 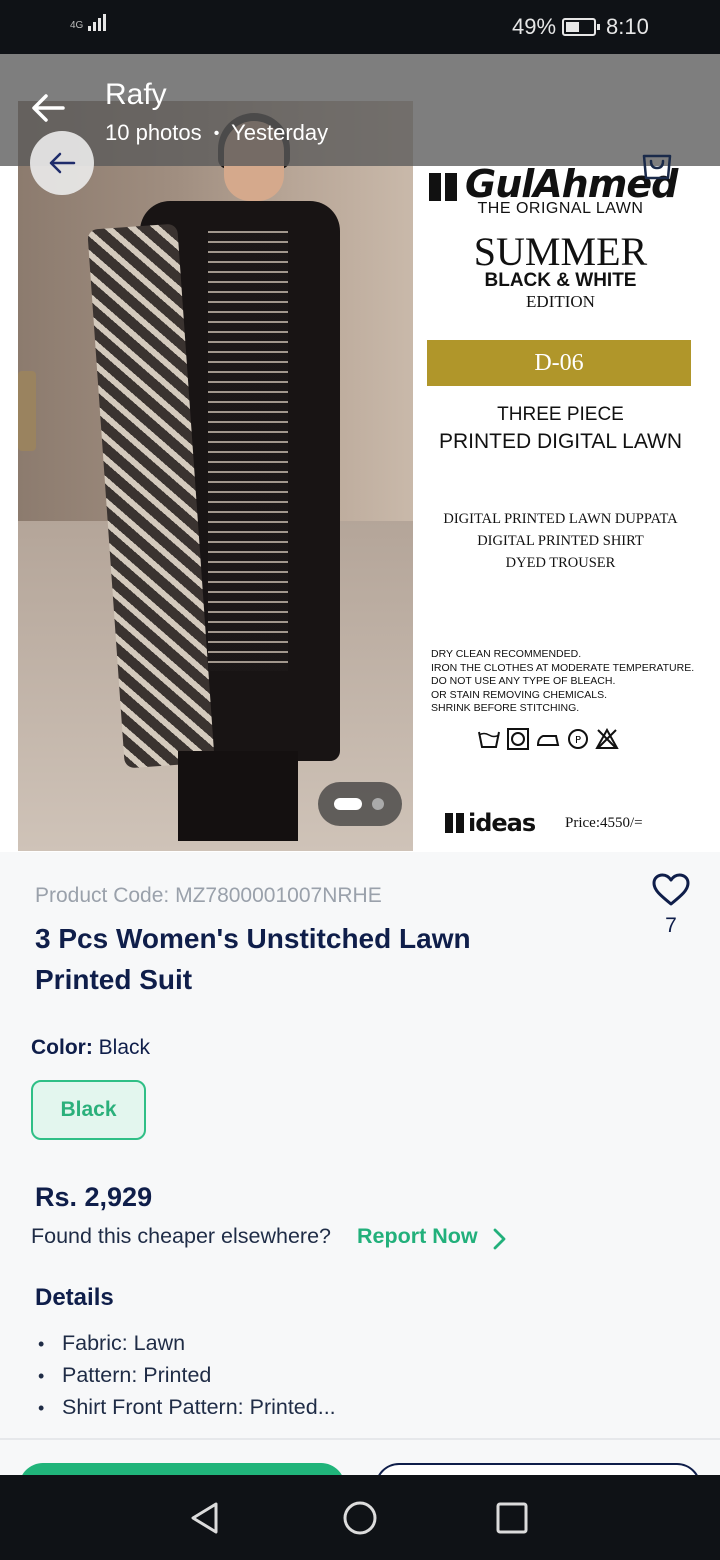 What do you see at coordinates (560, 519) in the screenshot?
I see `flyer-content-item: DIGITAL PRINTED LAWN DUPPATA` at bounding box center [560, 519].